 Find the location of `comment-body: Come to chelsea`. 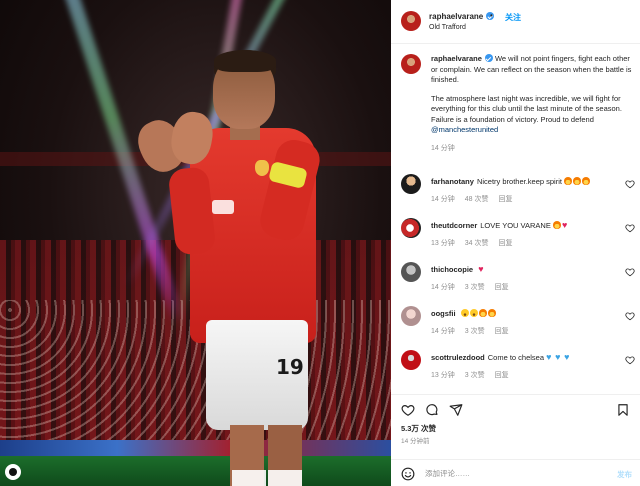

comment-body: Come to chelsea is located at coordinates (516, 357).